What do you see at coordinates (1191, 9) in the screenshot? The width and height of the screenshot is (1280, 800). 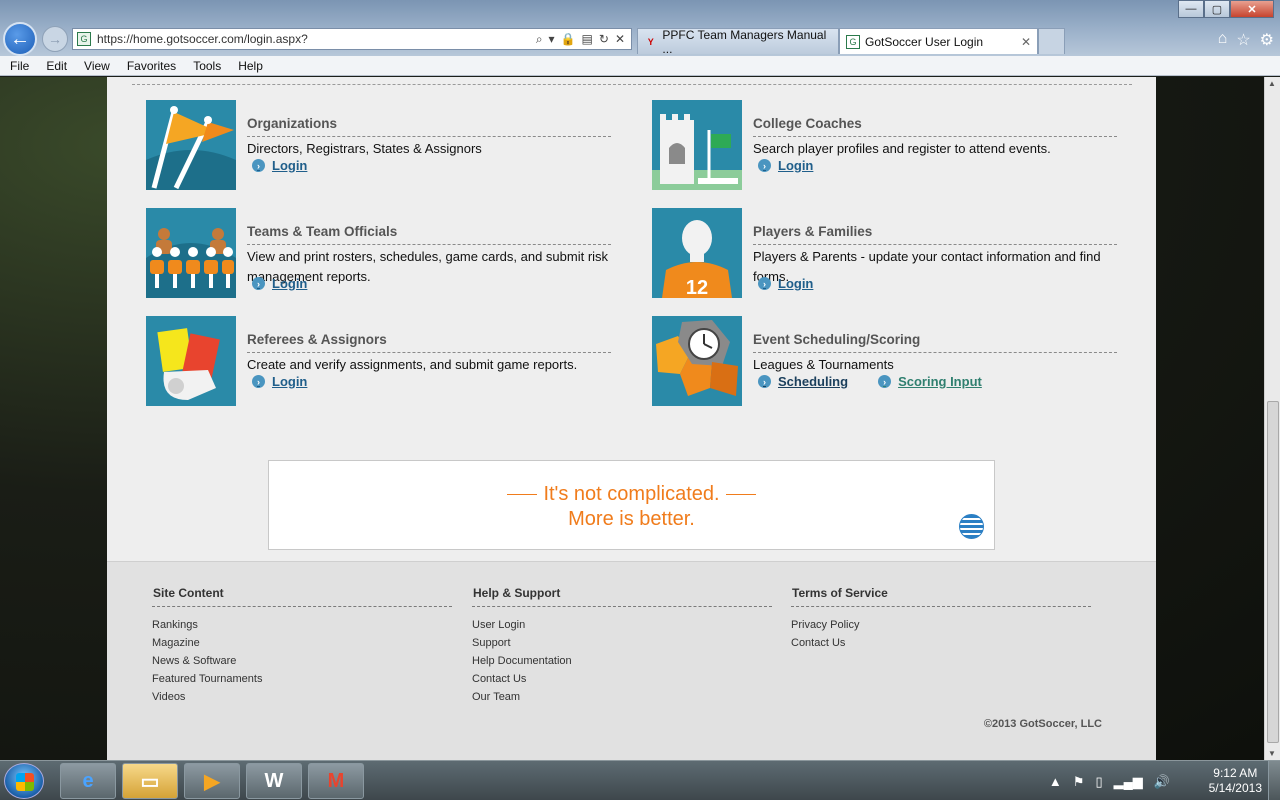 I see `minimize-button: —` at bounding box center [1191, 9].